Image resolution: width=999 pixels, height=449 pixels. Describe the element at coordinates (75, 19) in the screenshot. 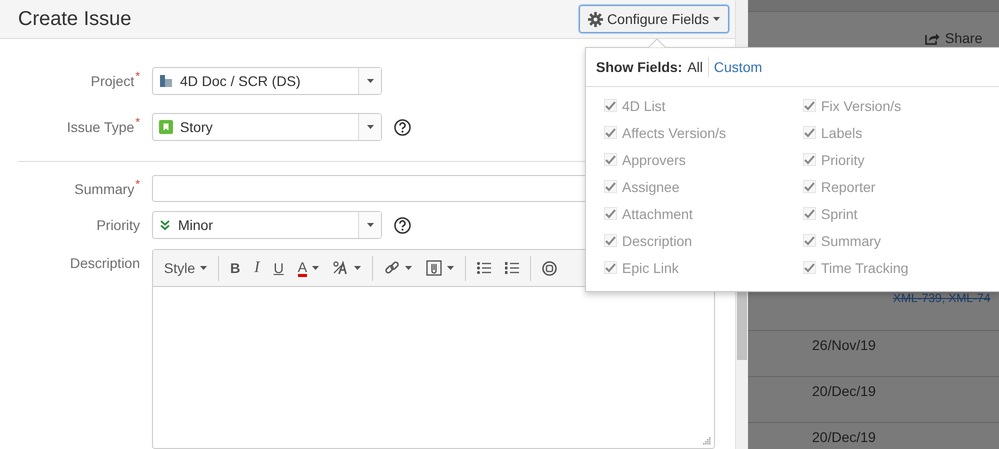

I see `dialog-title: Create Issue` at that location.